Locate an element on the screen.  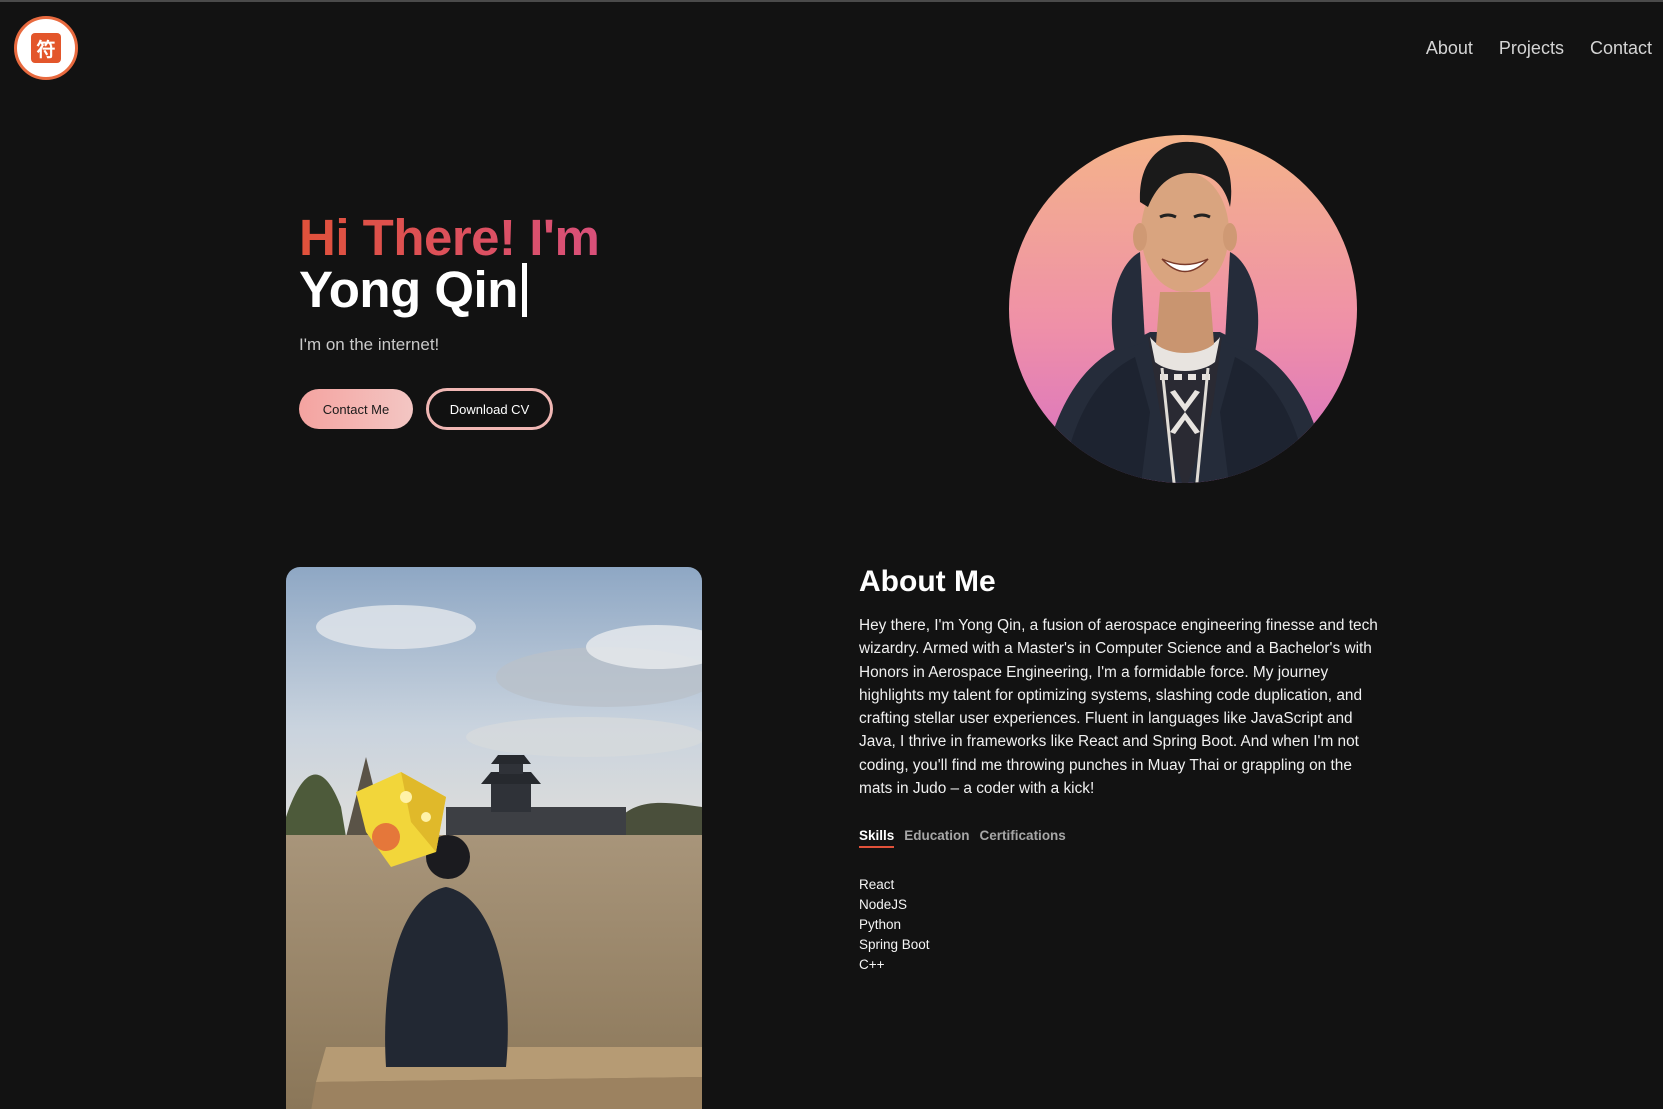
hero-subtitle: I'm on the internet! is located at coordinates (369, 344).